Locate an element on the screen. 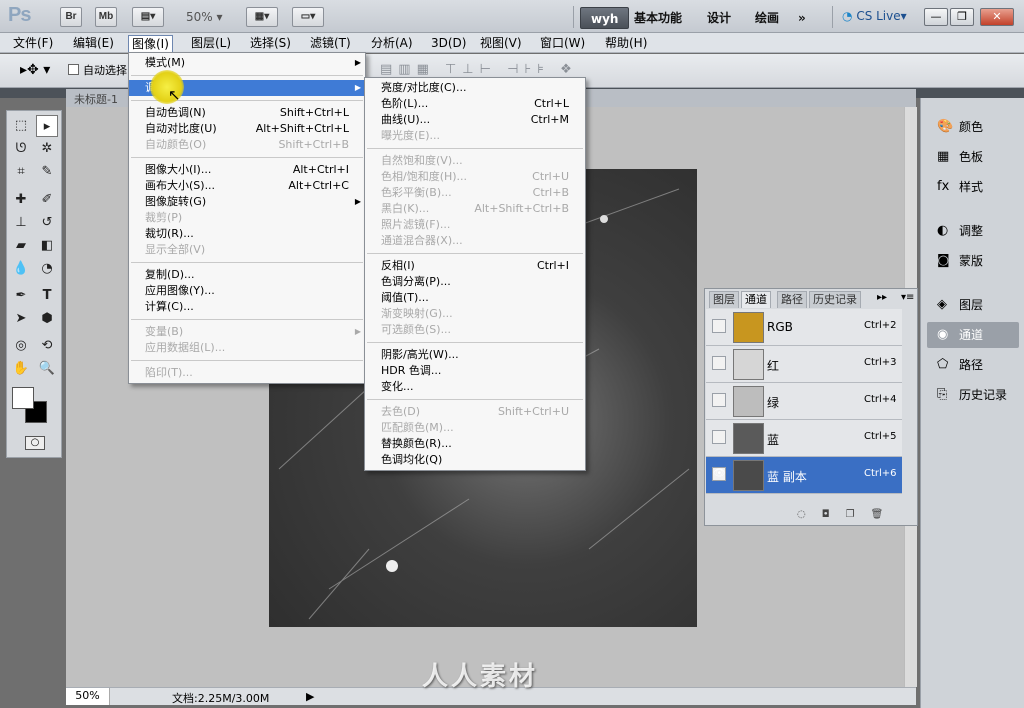 The height and width of the screenshot is (708, 1024). menu-window: 窗口(W) is located at coordinates (562, 43).